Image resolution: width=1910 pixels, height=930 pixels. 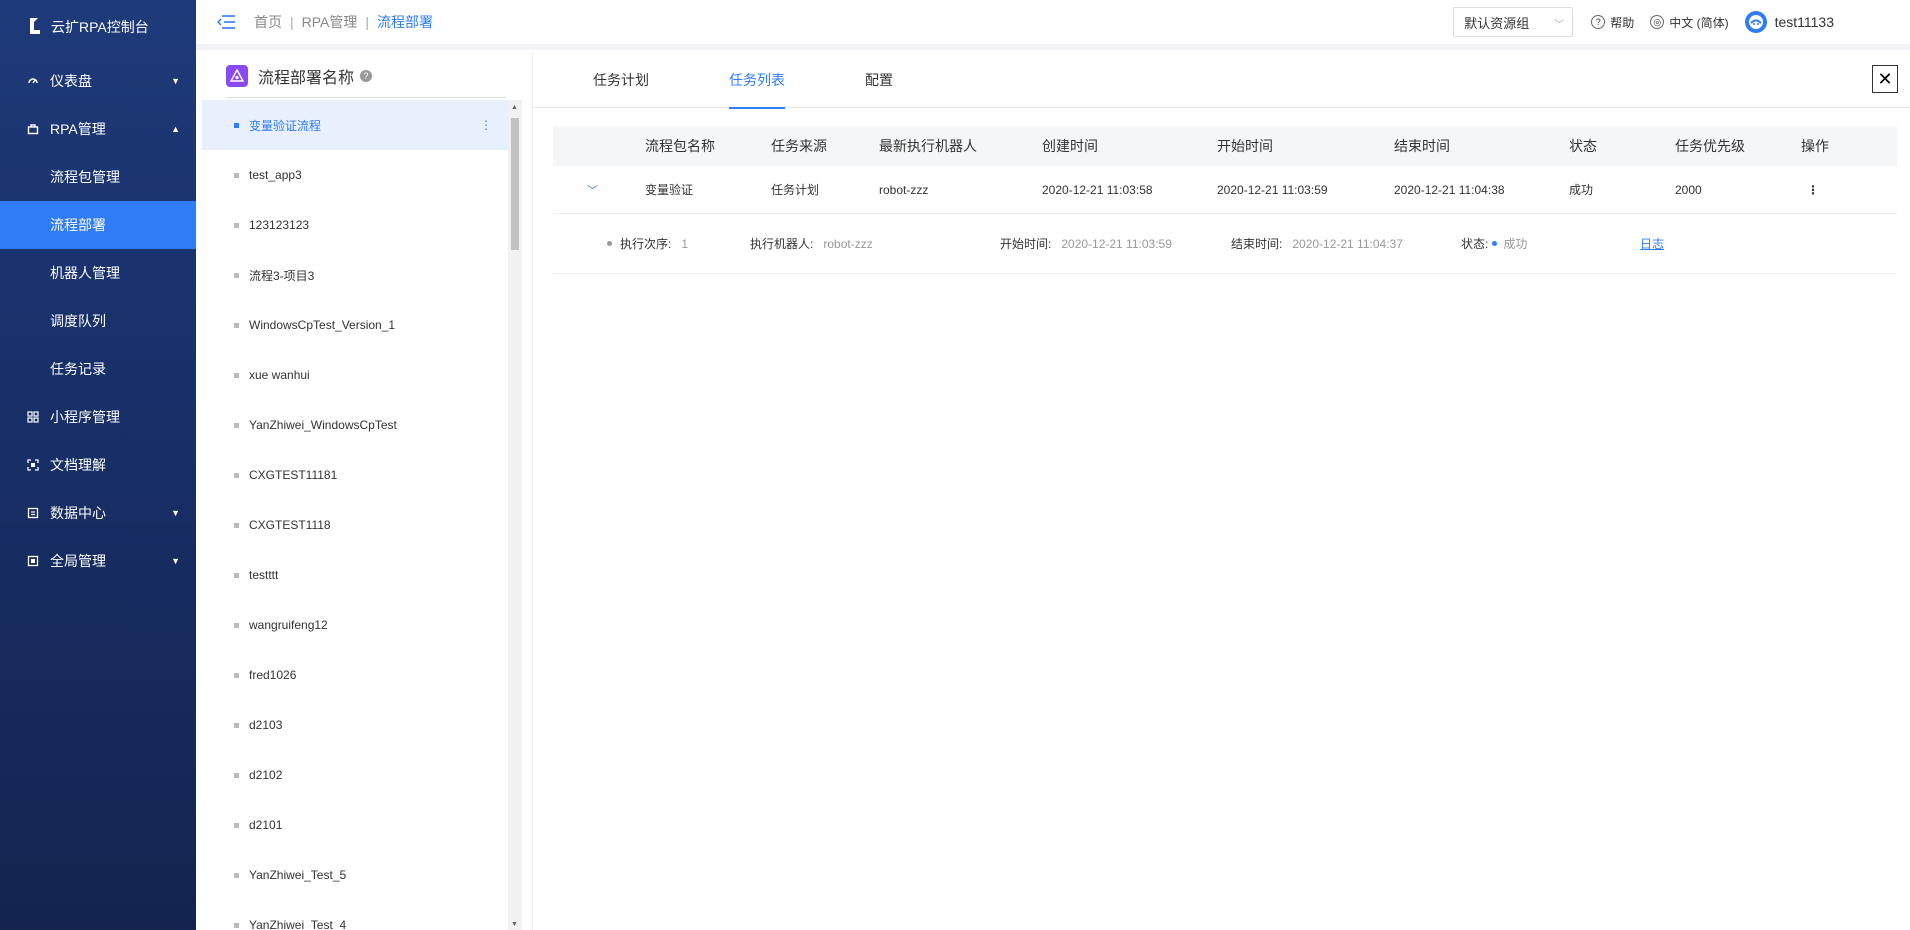 I want to click on list-item-label: fred1026, so click(x=273, y=675).